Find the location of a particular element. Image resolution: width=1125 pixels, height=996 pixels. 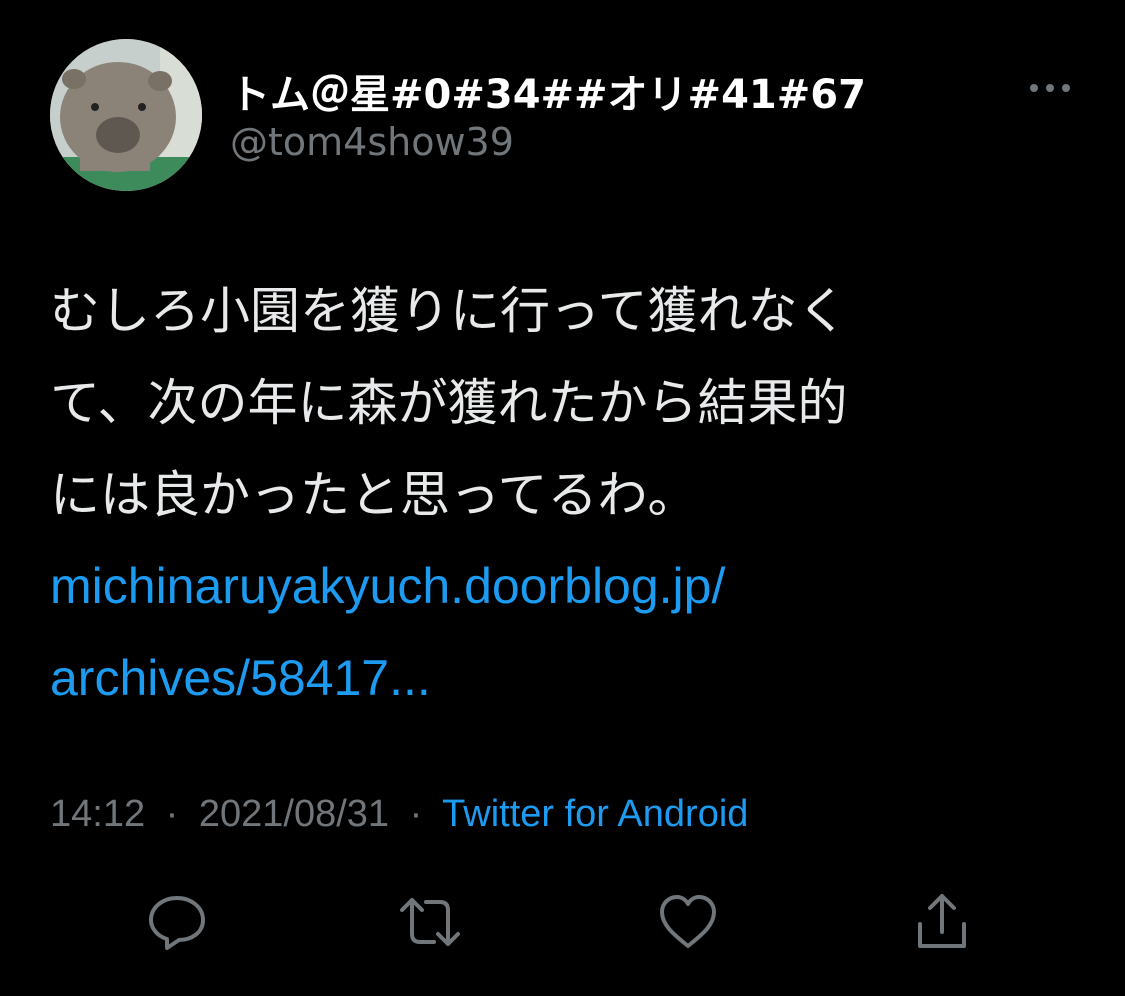

user-handle: @tom4show39 is located at coordinates (372, 142).